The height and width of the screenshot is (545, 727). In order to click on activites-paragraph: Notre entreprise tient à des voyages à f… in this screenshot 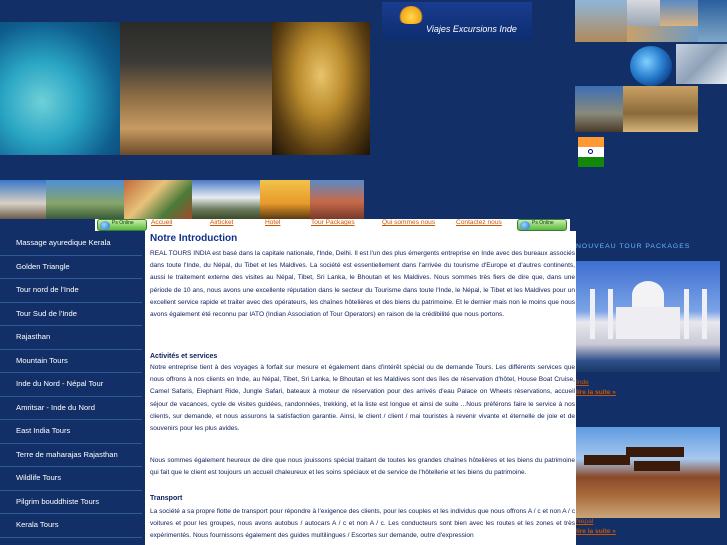, I will do `click(362, 398)`.